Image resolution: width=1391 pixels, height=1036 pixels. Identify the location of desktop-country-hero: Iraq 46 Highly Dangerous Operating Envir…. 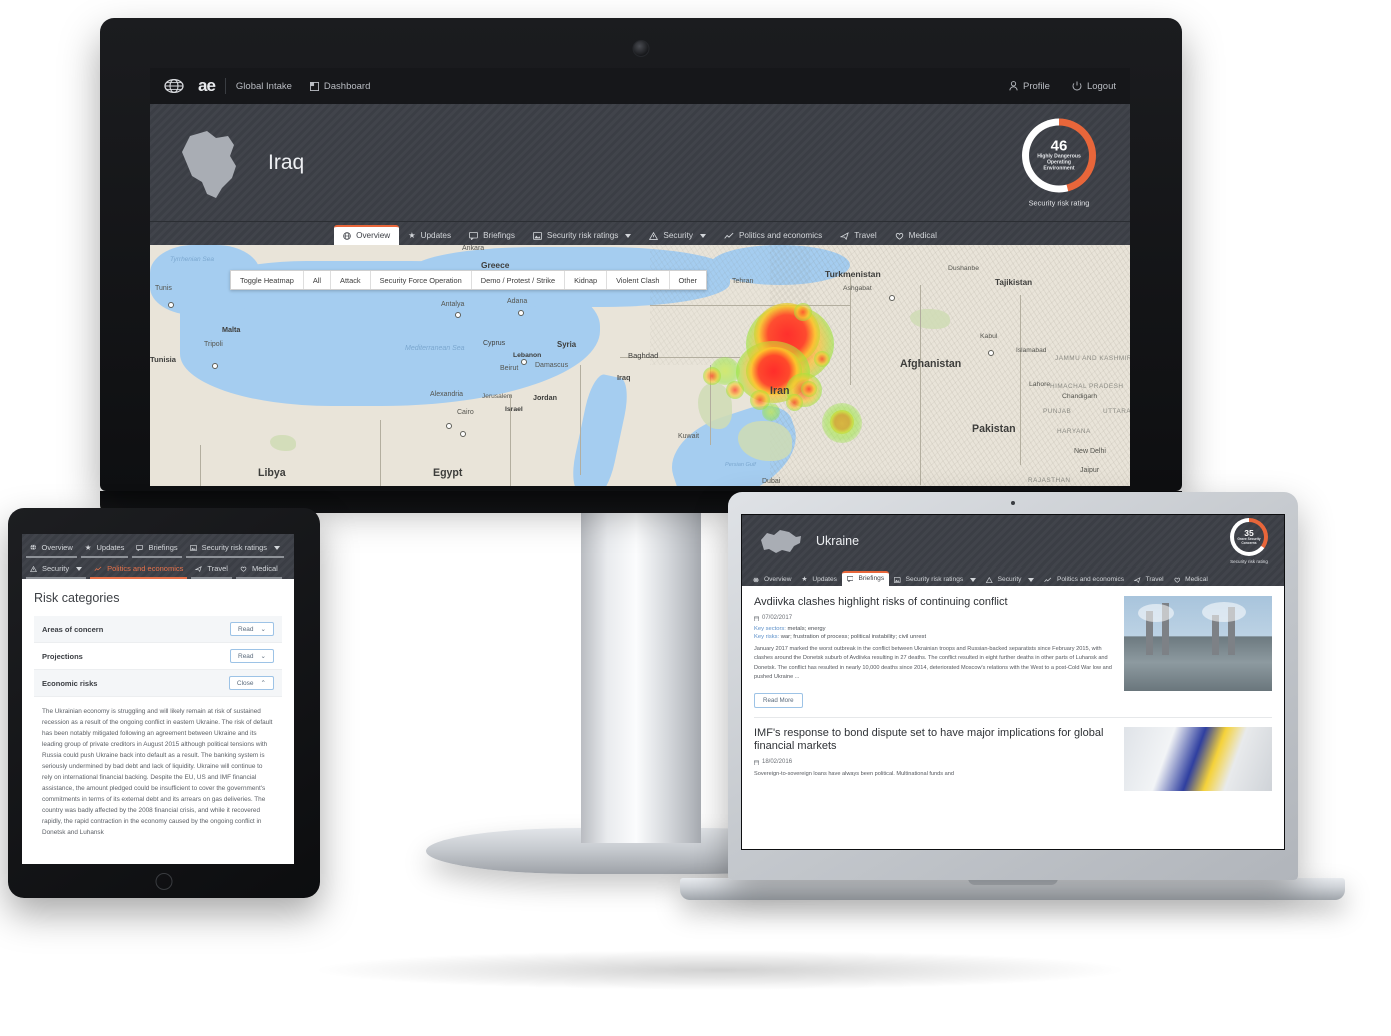
(640, 163).